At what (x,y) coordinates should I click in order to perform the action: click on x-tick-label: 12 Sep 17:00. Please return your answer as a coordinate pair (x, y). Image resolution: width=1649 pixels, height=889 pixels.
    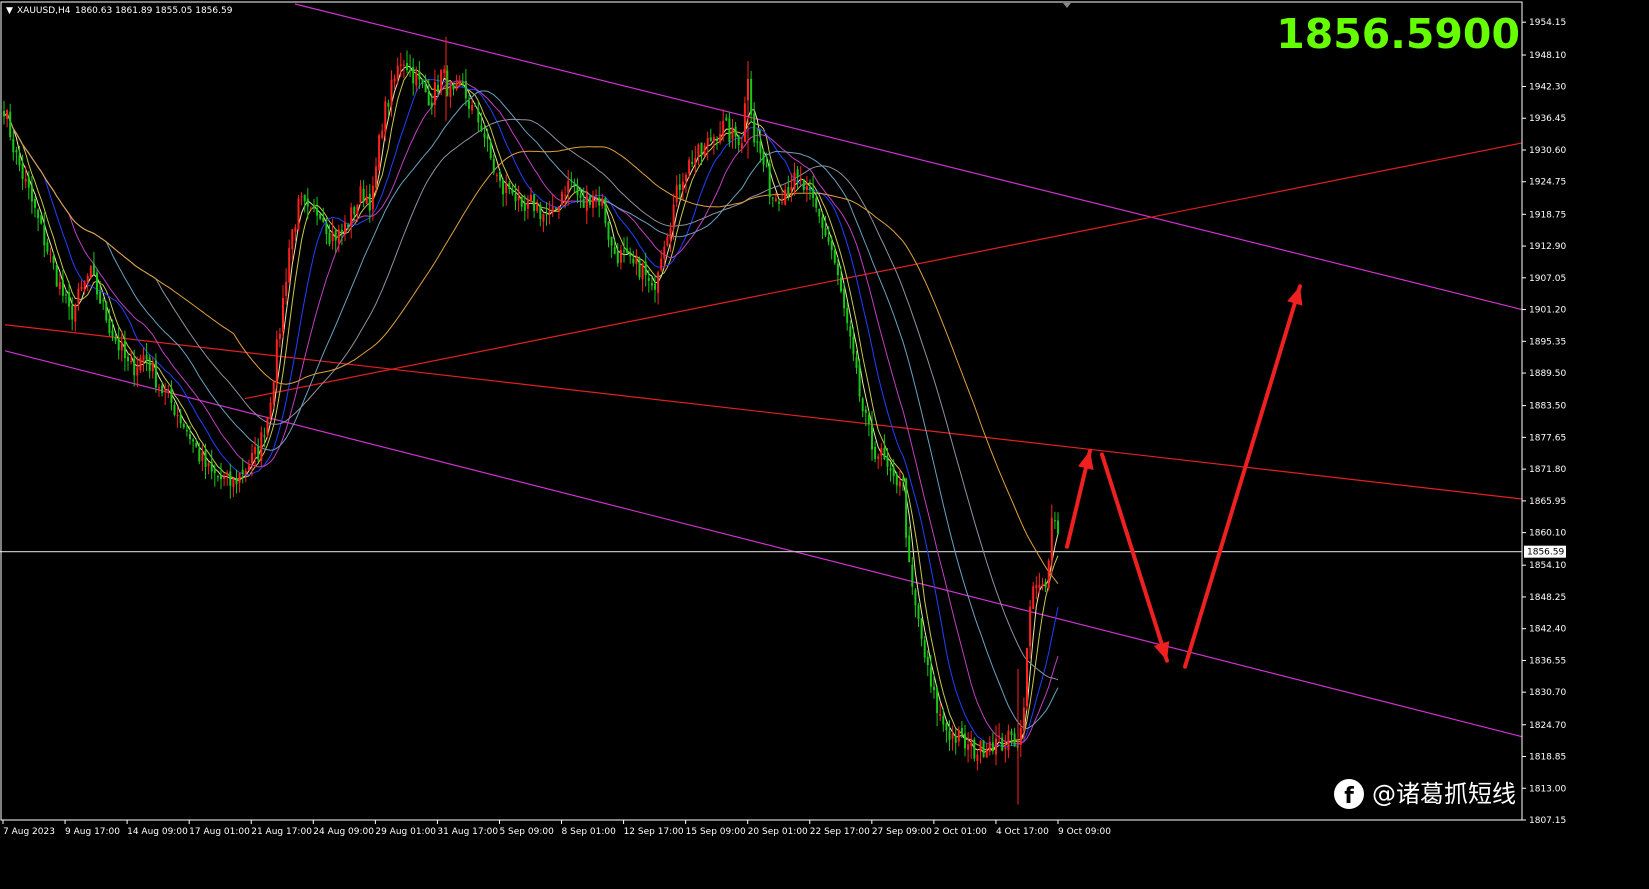
    Looking at the image, I should click on (654, 832).